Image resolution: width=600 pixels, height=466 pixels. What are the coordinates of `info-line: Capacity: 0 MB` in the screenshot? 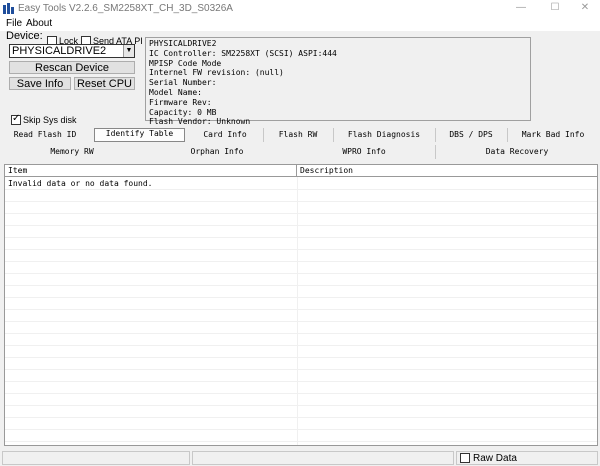 It's located at (183, 112).